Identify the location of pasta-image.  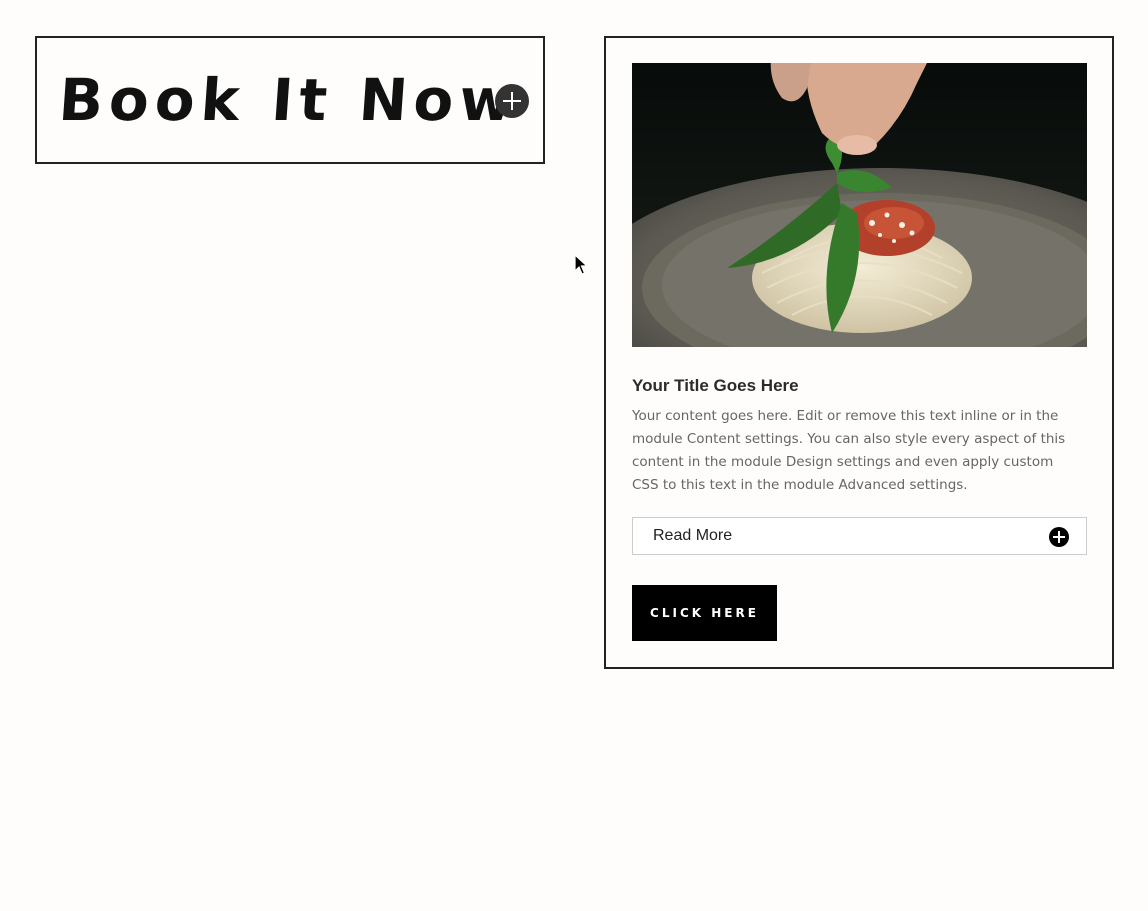
(859, 205).